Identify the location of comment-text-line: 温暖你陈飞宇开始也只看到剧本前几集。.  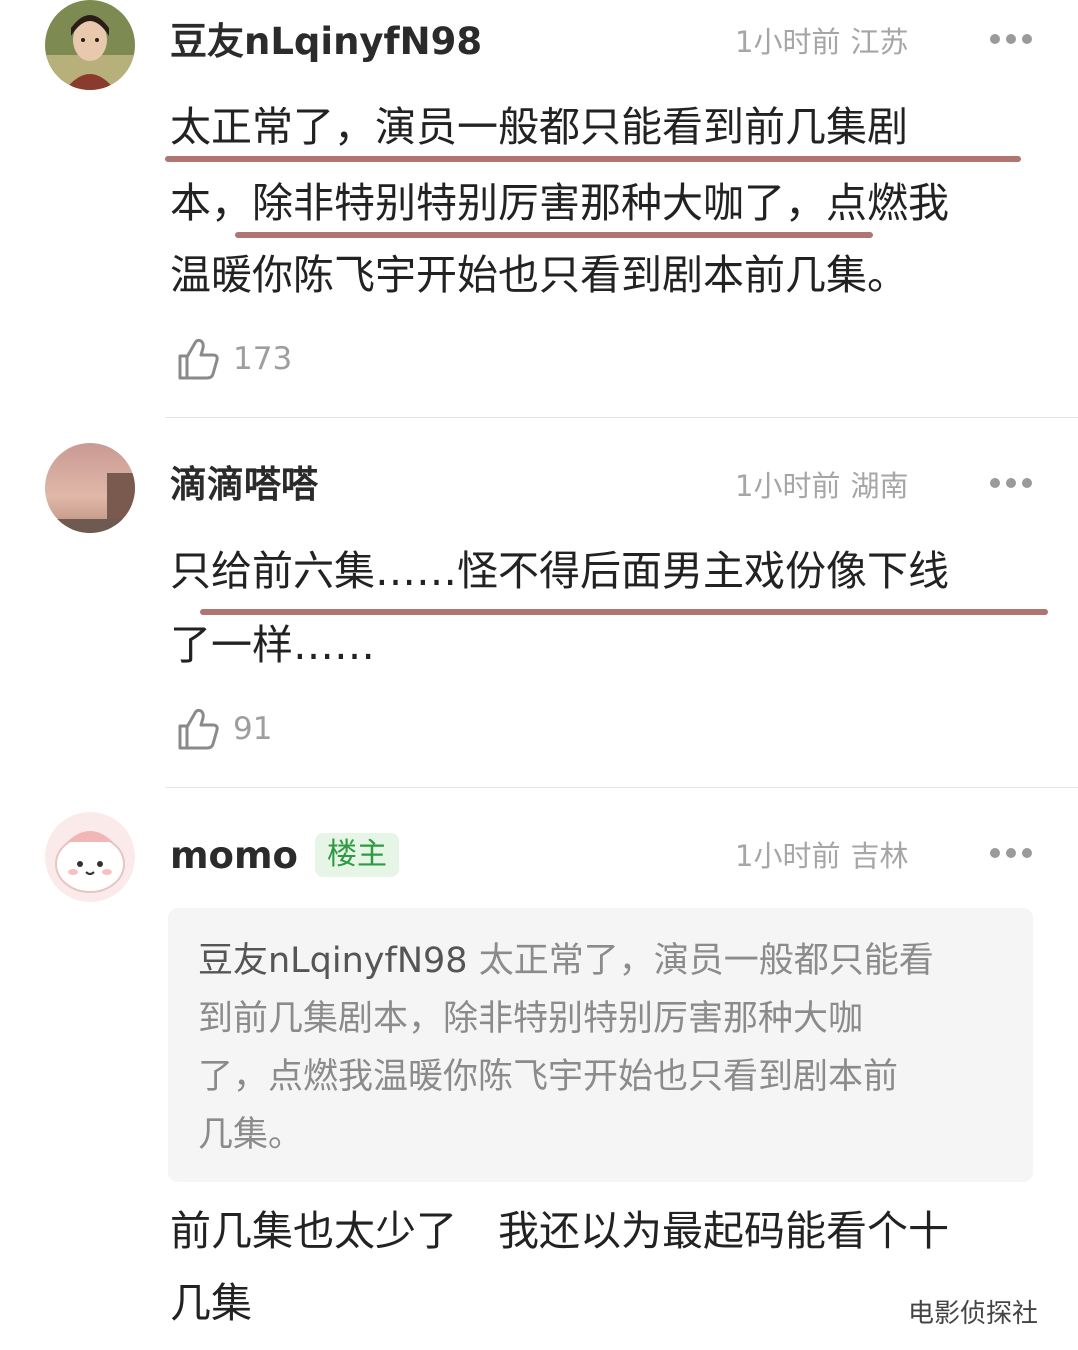
(539, 275).